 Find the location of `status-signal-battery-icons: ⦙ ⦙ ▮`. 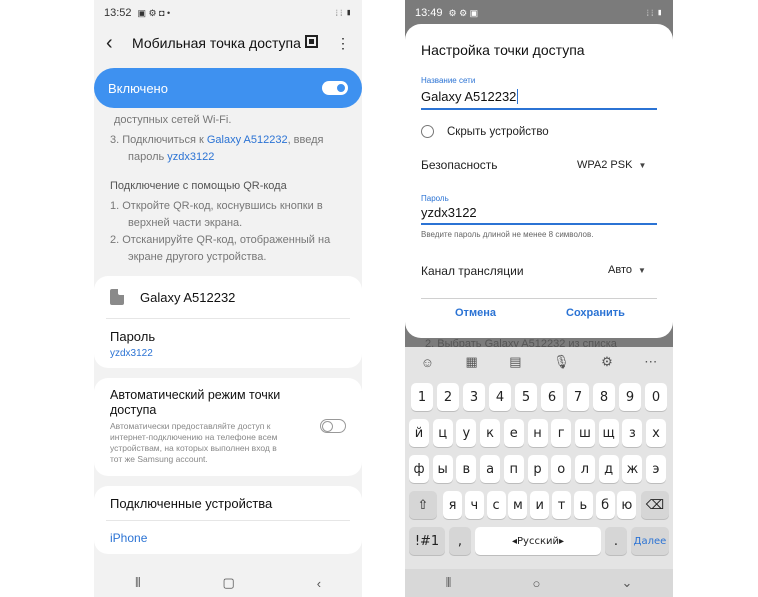

status-signal-battery-icons: ⦙ ⦙ ▮ is located at coordinates (654, 12).